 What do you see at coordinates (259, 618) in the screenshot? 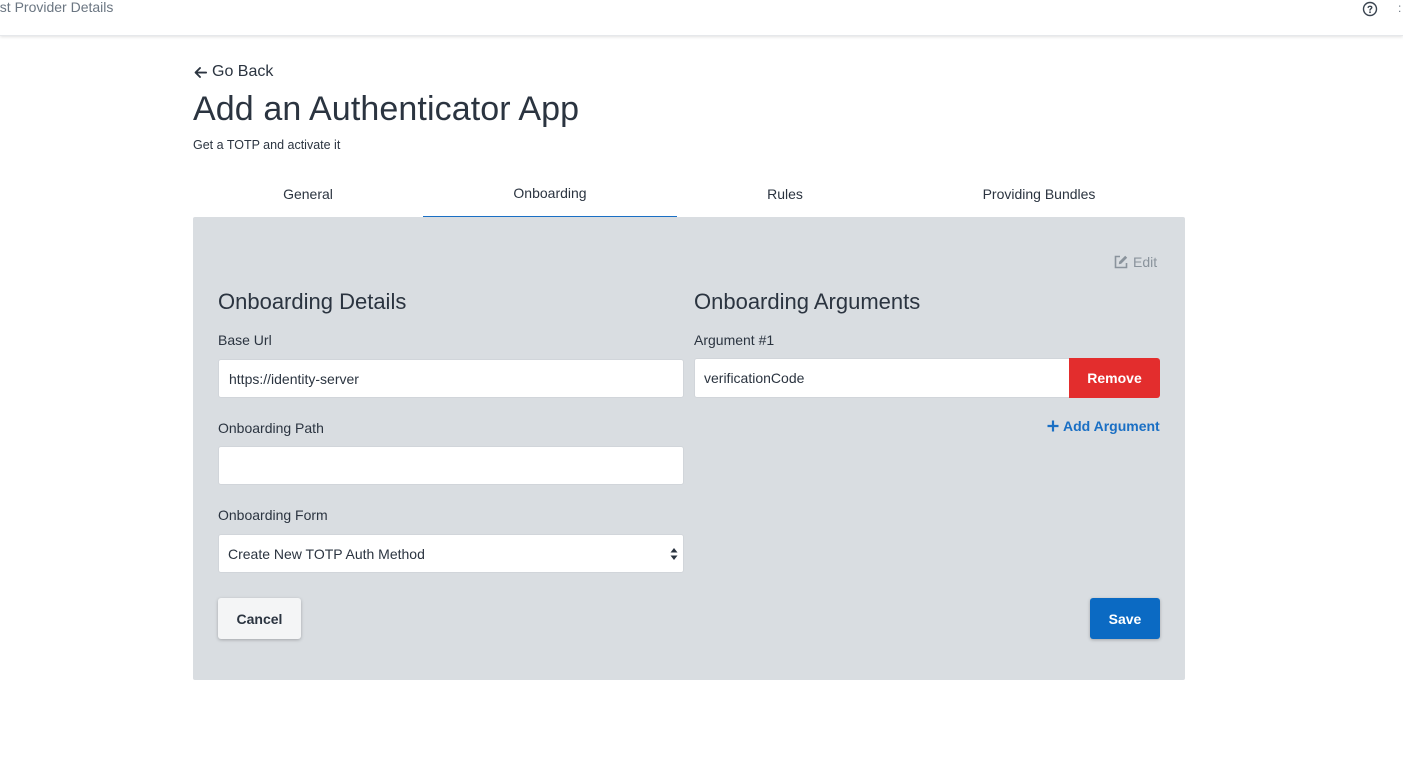
I see `cancel-button: Cancel` at bounding box center [259, 618].